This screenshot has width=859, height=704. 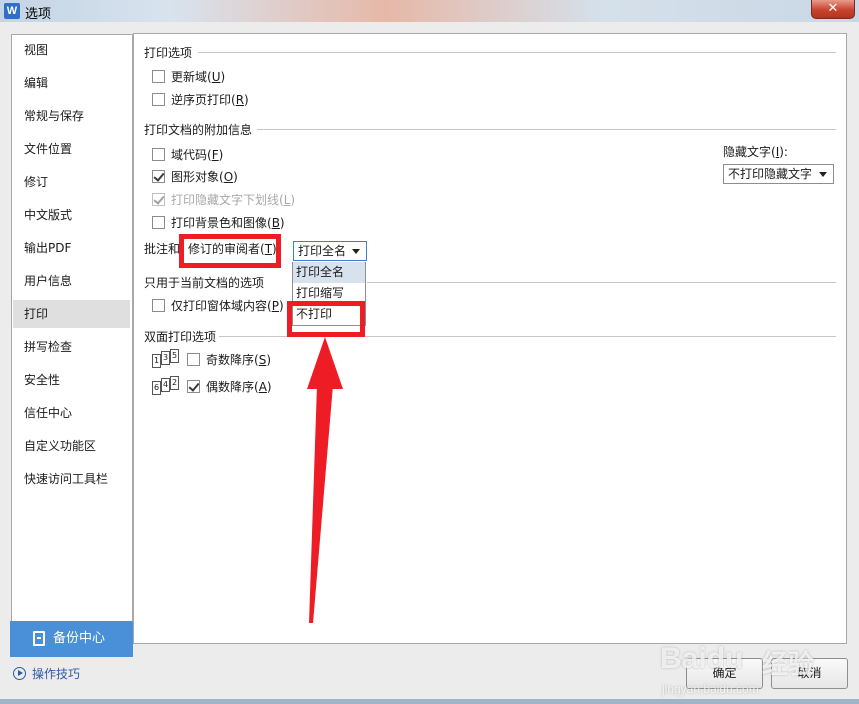 What do you see at coordinates (71, 314) in the screenshot?
I see `sidebar-item-print: 打印` at bounding box center [71, 314].